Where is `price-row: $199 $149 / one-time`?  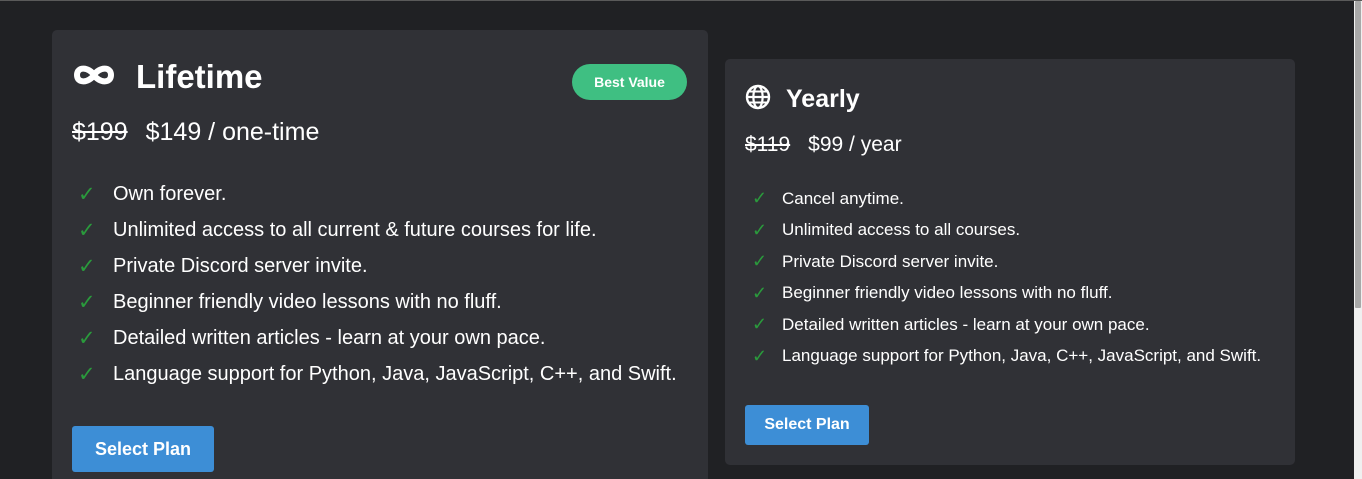
price-row: $199 $149 / one-time is located at coordinates (195, 132).